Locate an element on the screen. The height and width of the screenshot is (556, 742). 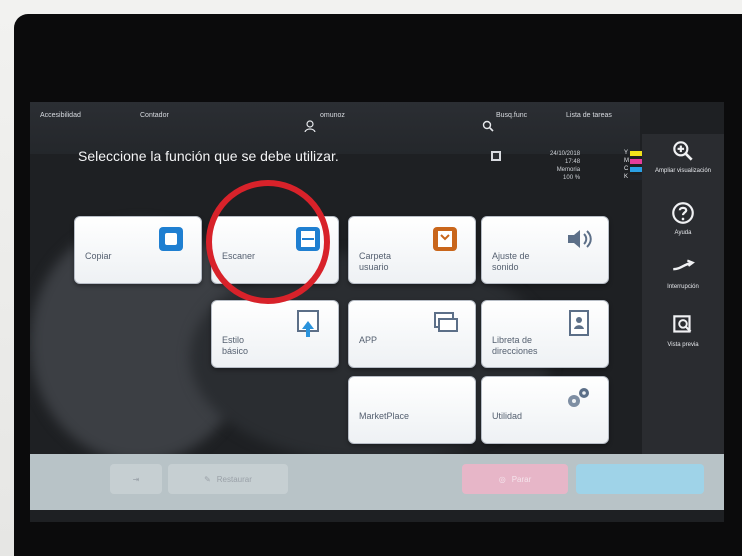
keypad-button: ⇥ is located at coordinates (136, 479).